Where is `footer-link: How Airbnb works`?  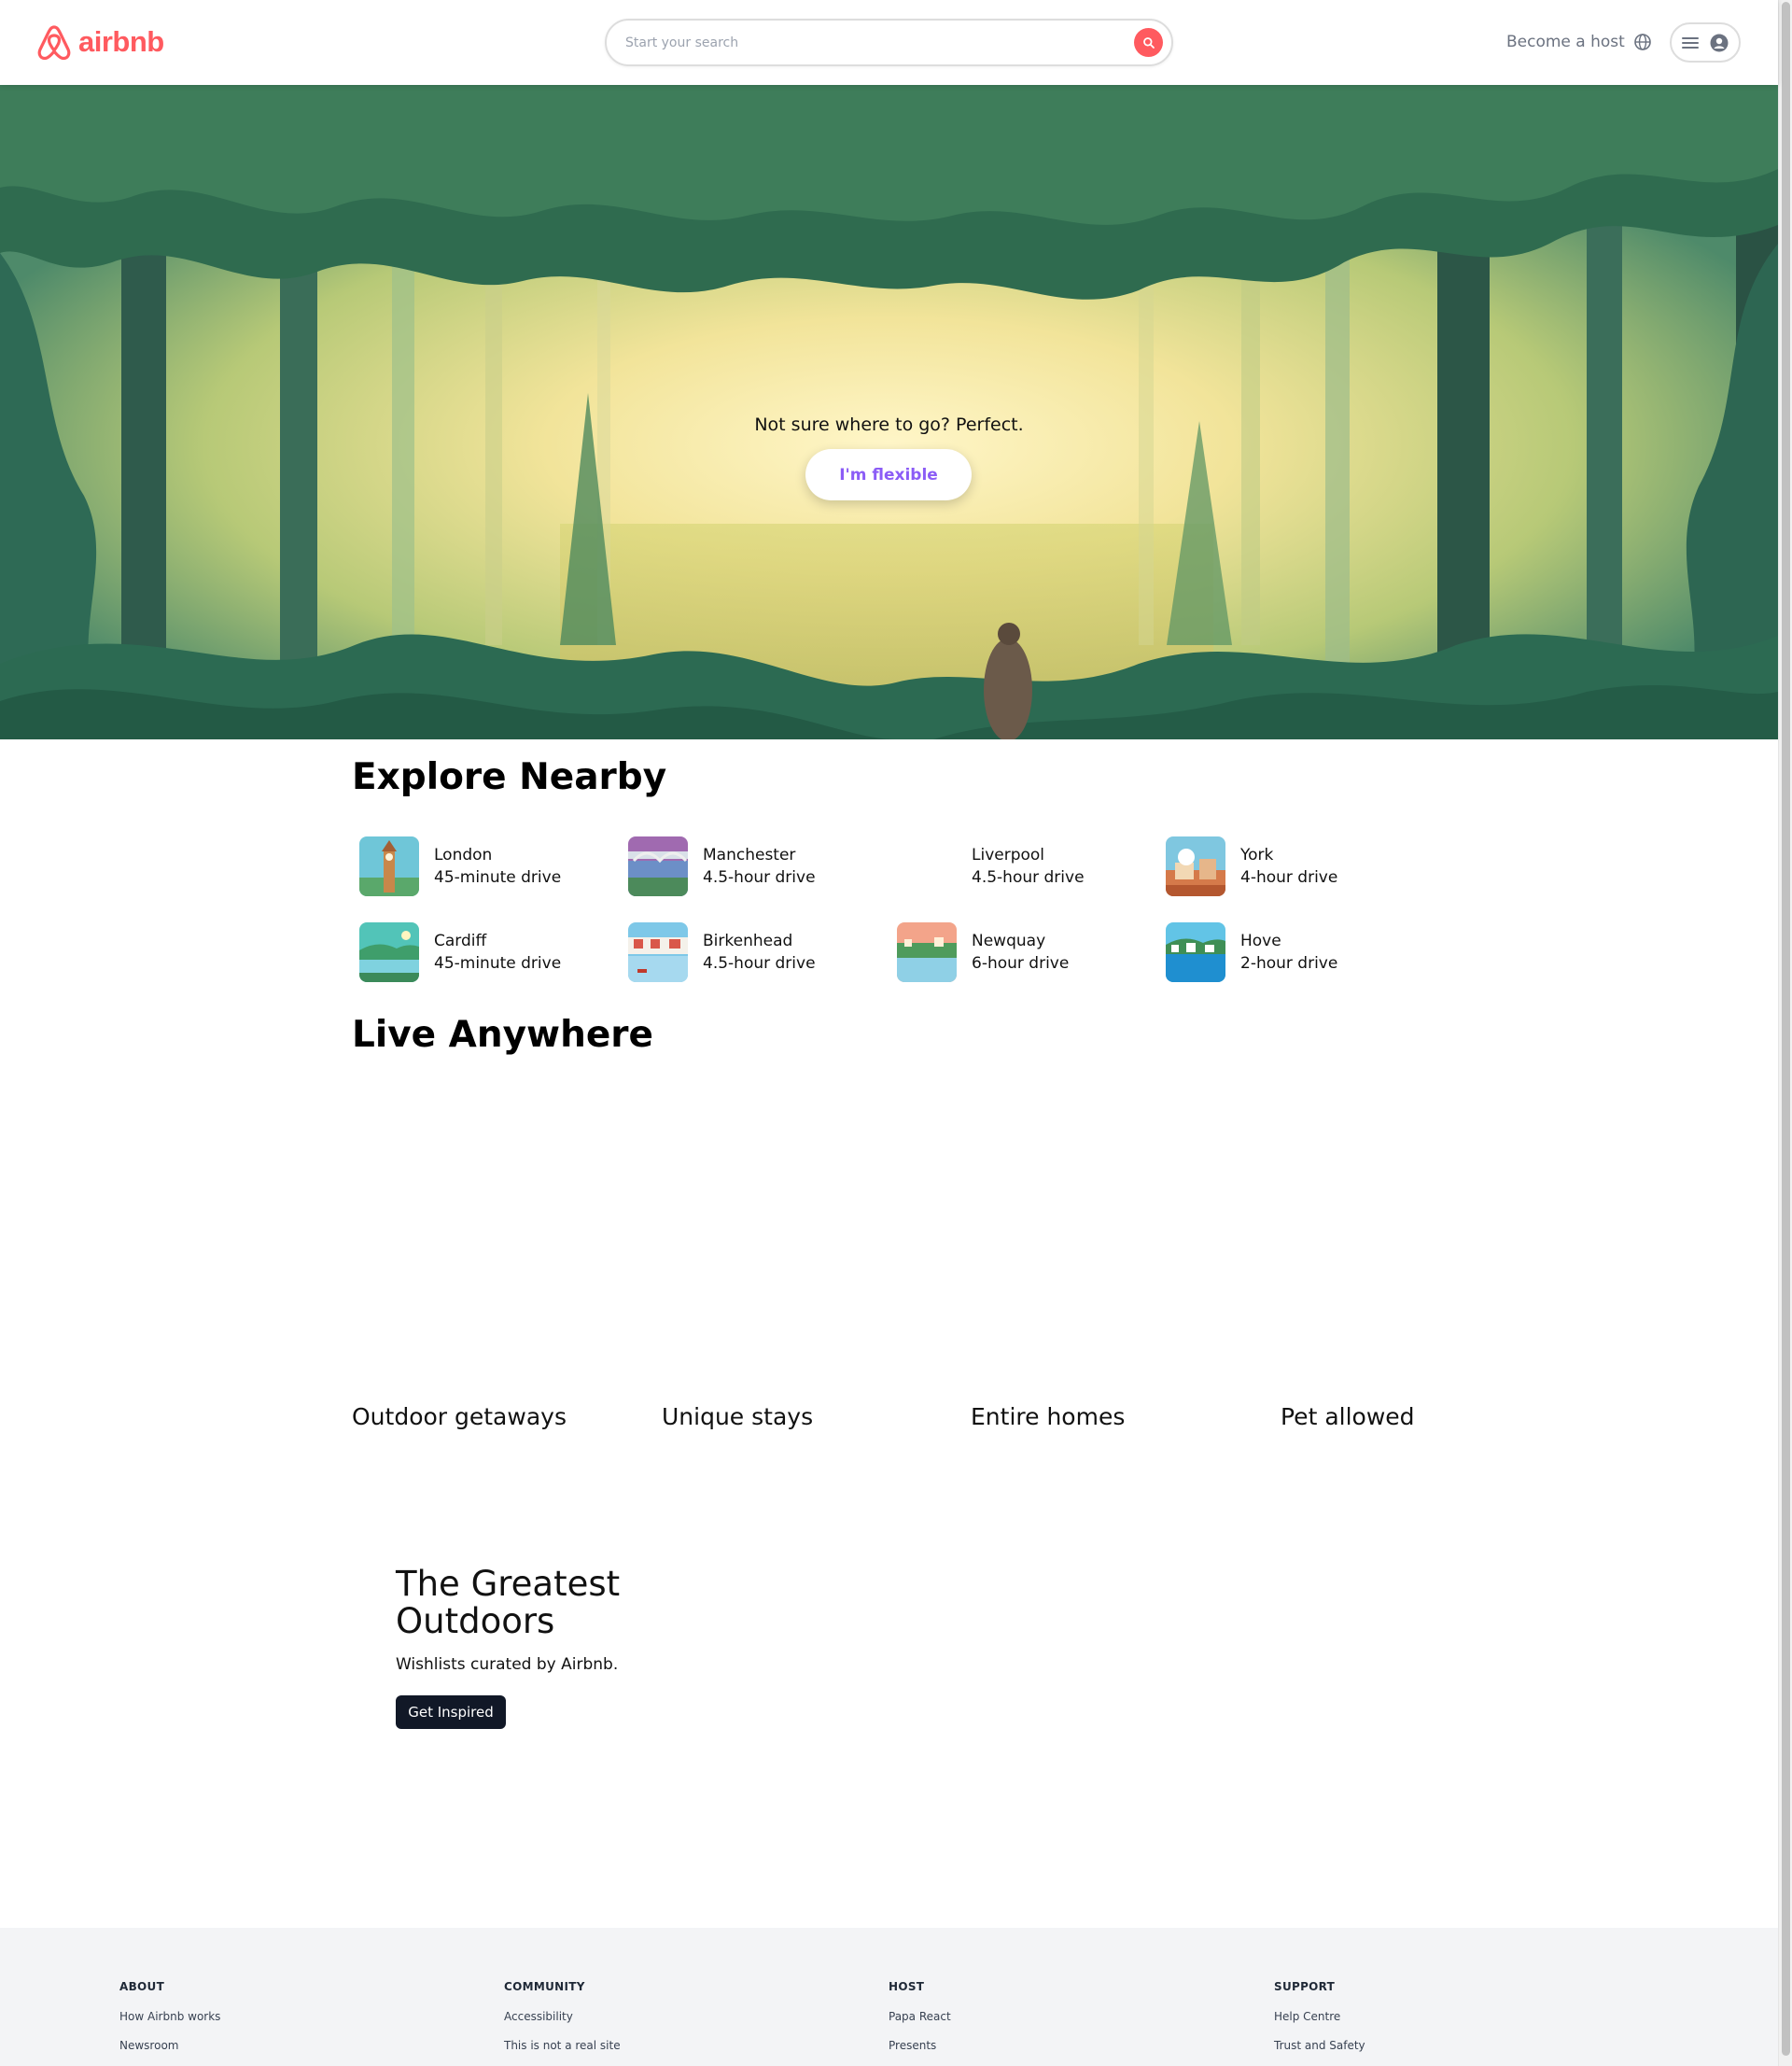 footer-link: How Airbnb works is located at coordinates (169, 2016).